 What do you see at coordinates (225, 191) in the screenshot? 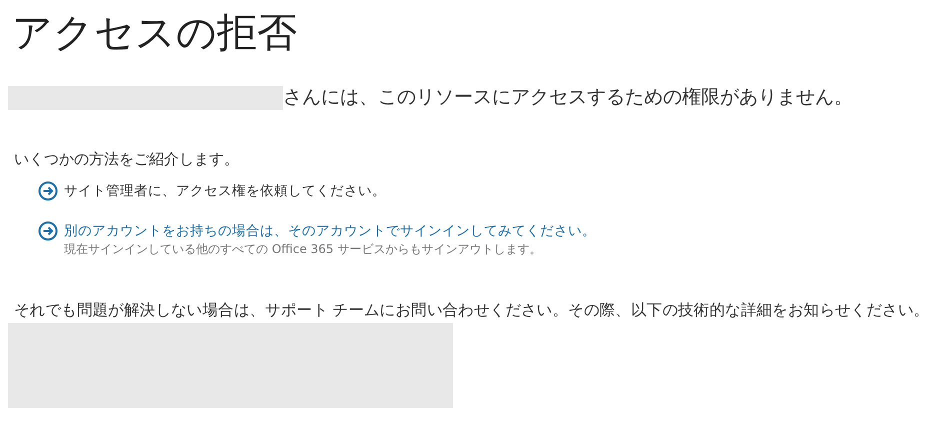
I see `option-text: サイト管理者に、アクセス権を依頼してください。` at bounding box center [225, 191].